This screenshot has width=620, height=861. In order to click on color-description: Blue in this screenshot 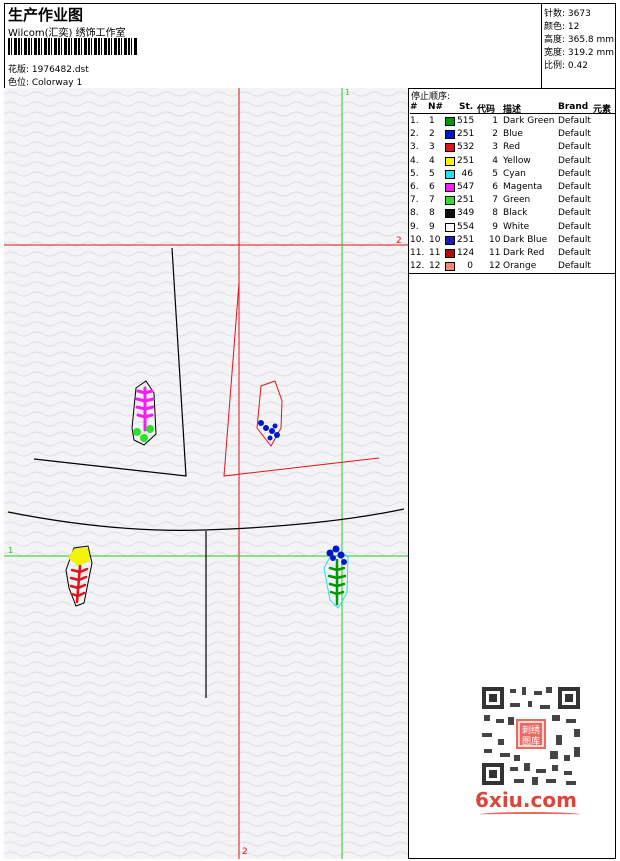, I will do `click(513, 134)`.